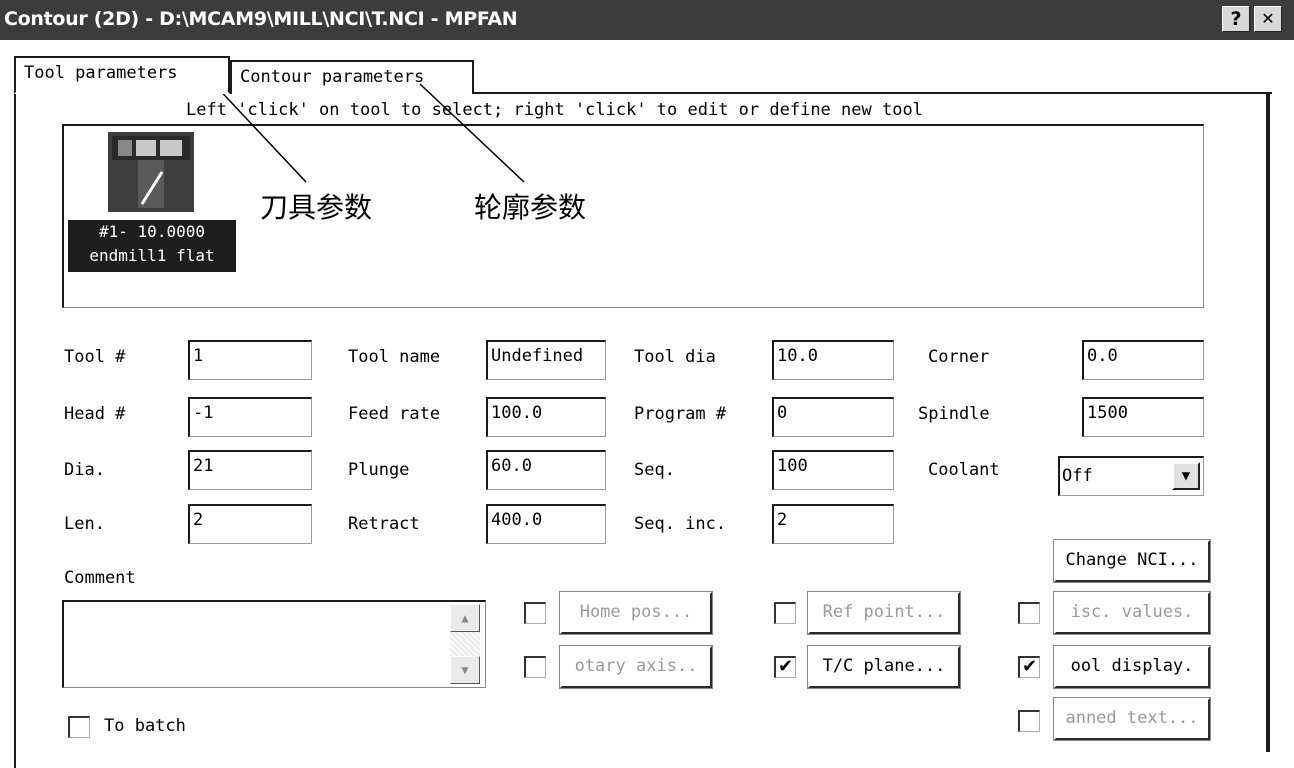 Image resolution: width=1294 pixels, height=768 pixels. What do you see at coordinates (530, 207) in the screenshot?
I see `annotation-contour-params: 轮廓参数` at bounding box center [530, 207].